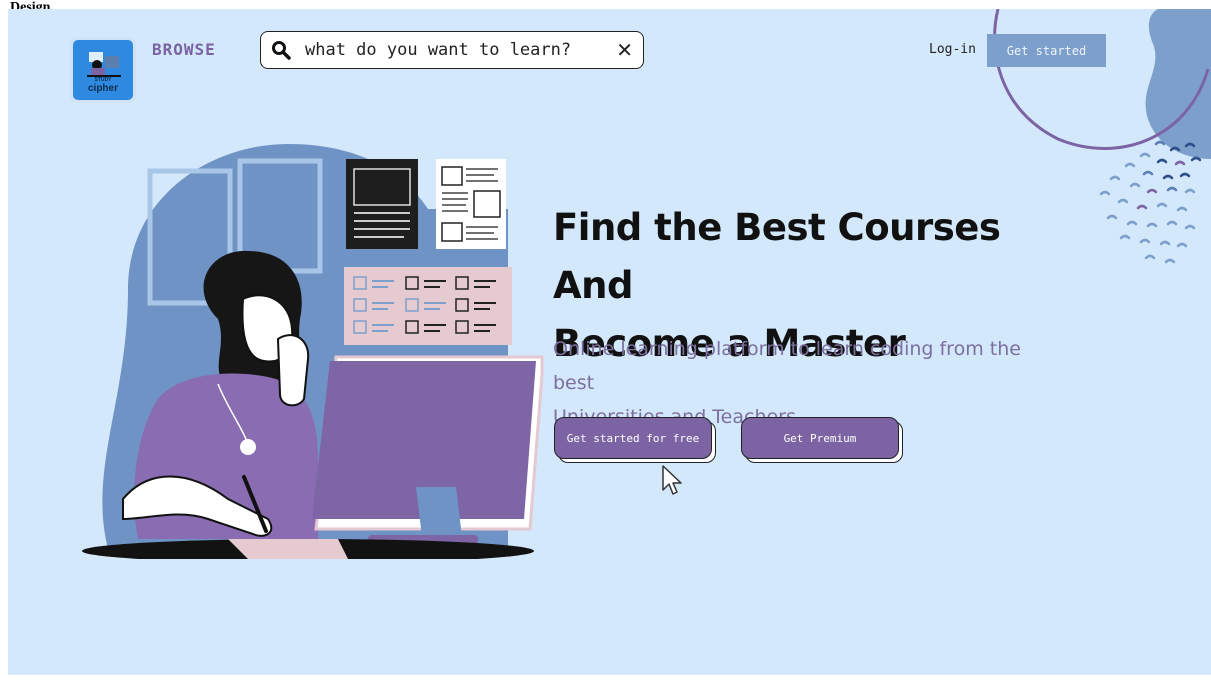  Describe the element at coordinates (104, 64) in the screenshot. I see `logo-illustration-icon` at that location.